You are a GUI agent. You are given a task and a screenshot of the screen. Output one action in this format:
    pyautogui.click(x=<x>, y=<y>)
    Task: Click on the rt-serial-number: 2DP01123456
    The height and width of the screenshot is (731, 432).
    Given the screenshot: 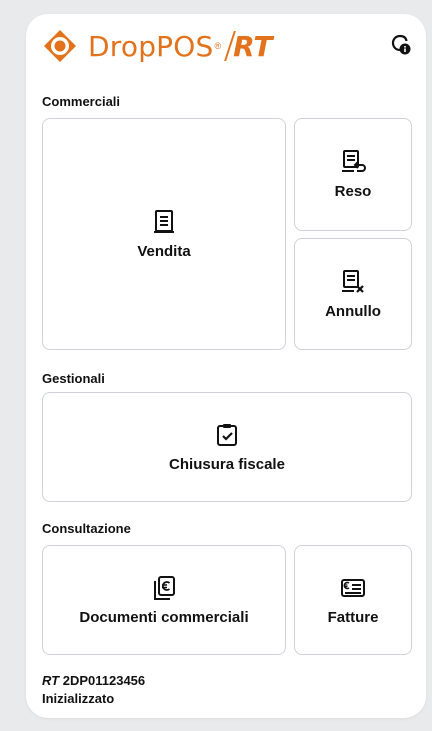 What is the action you would take?
    pyautogui.click(x=104, y=680)
    